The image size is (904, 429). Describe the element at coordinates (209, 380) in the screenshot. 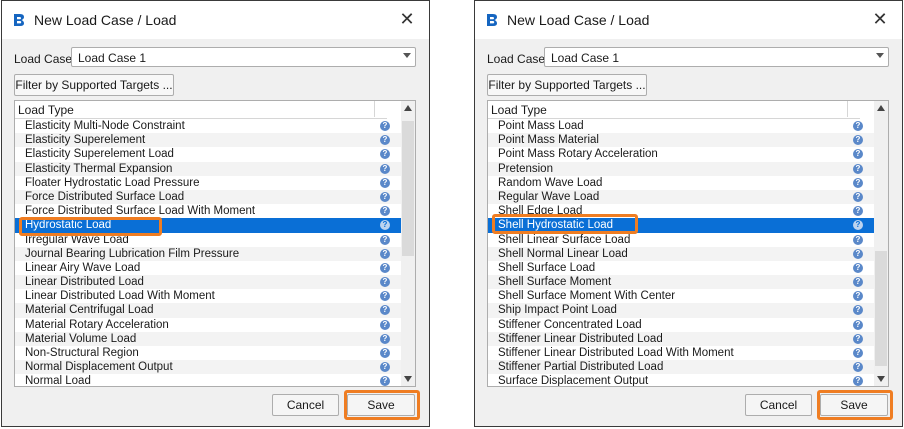

I see `list-item: Normal Load?` at that location.